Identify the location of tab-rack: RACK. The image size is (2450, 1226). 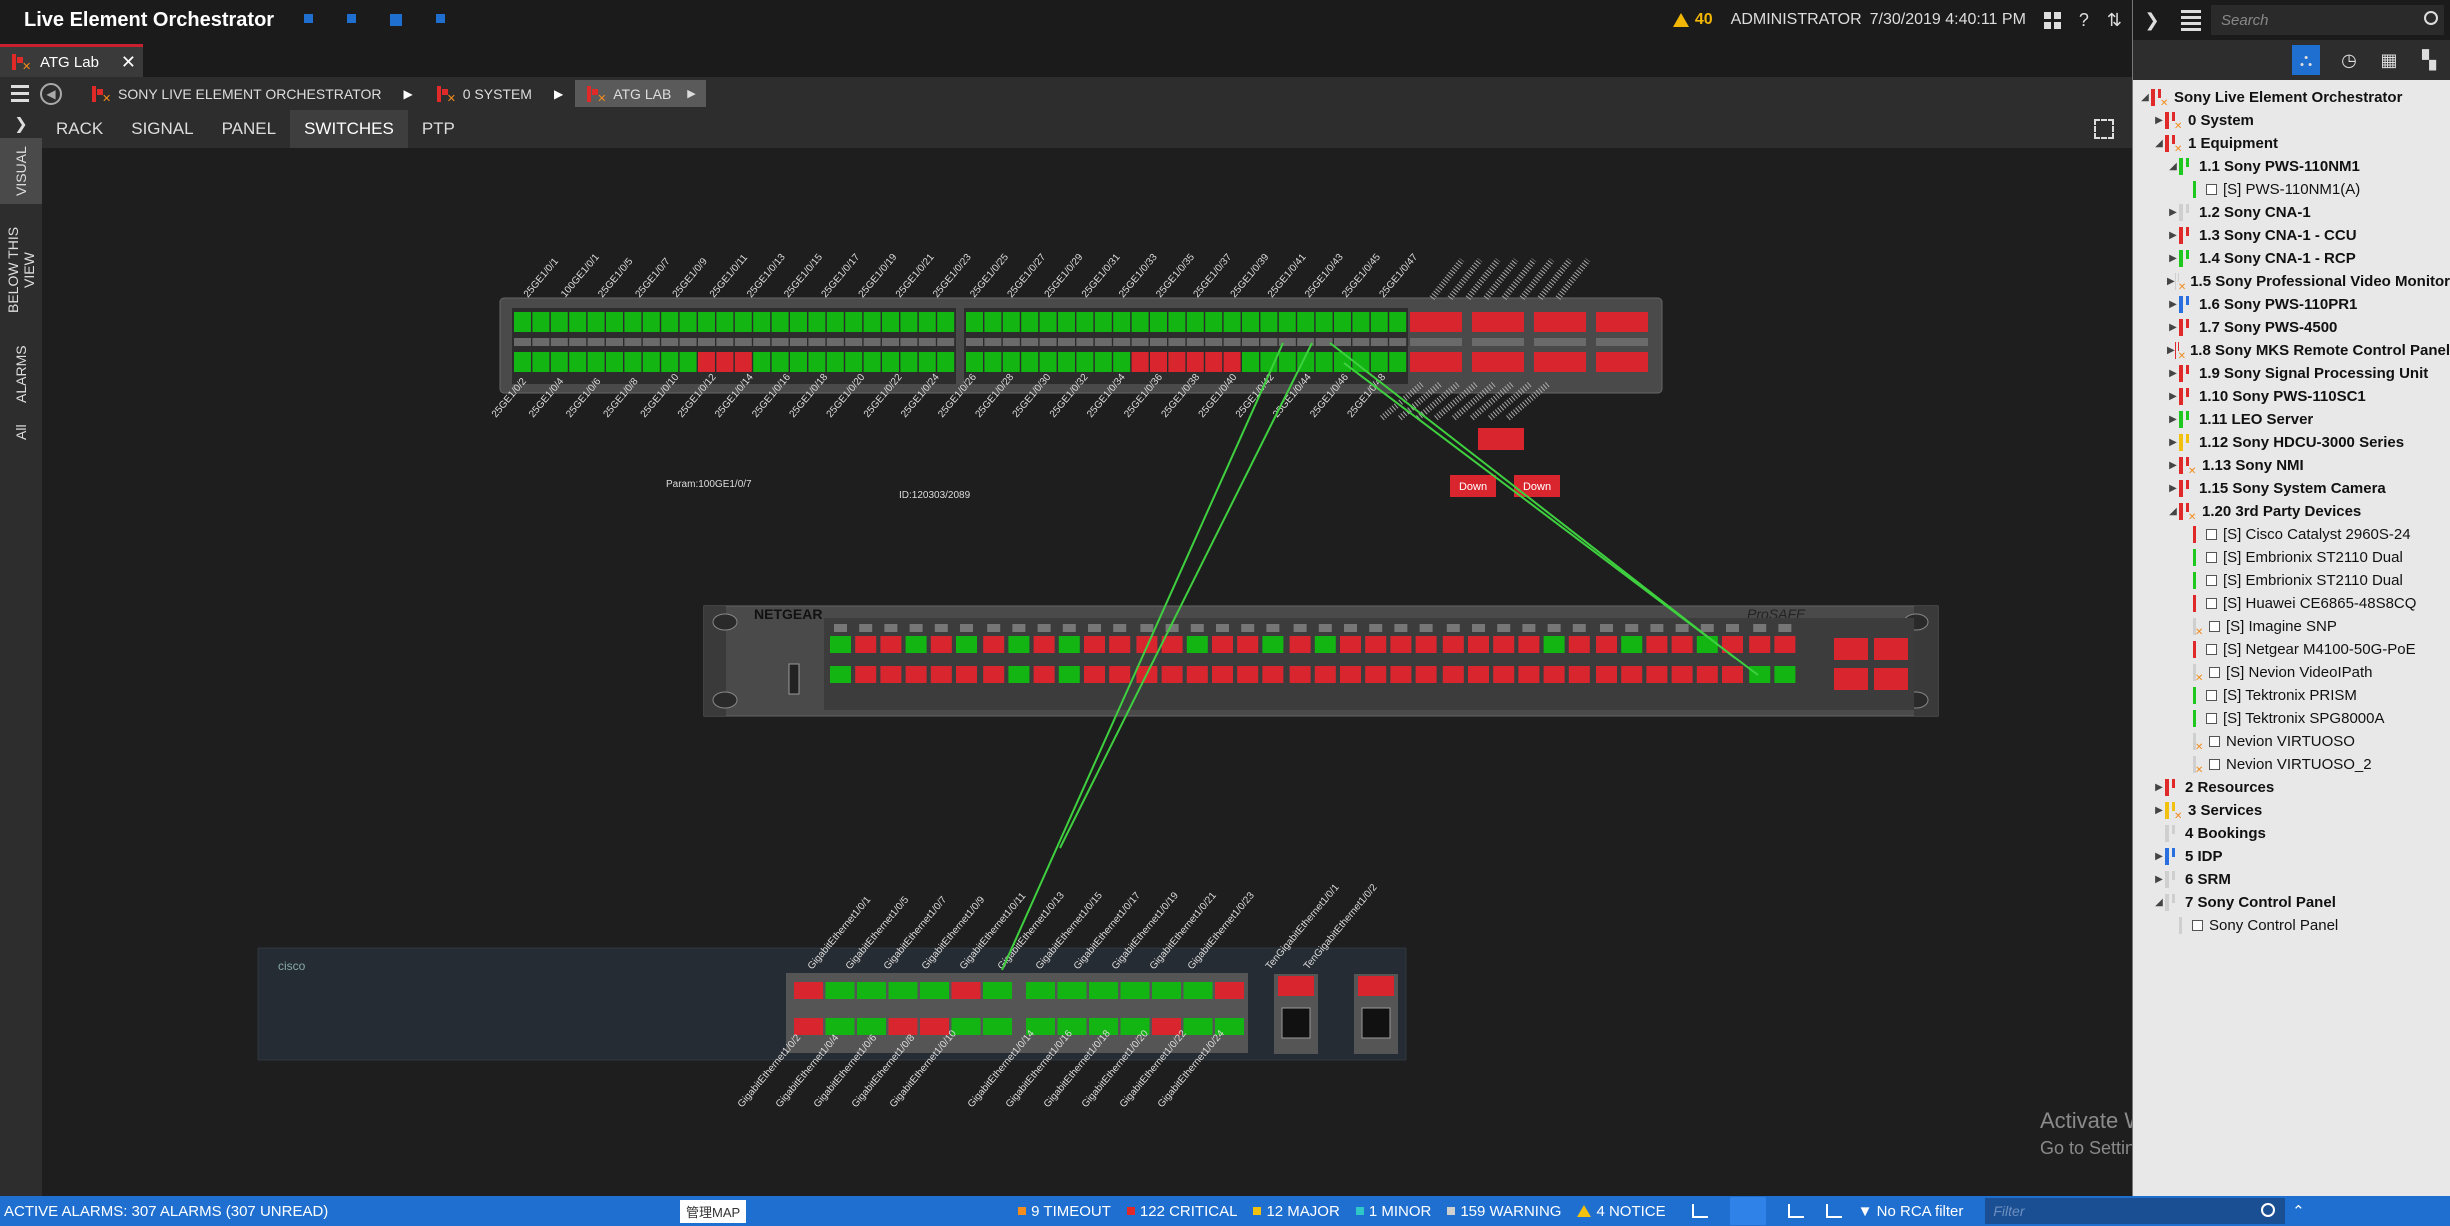
(79, 129).